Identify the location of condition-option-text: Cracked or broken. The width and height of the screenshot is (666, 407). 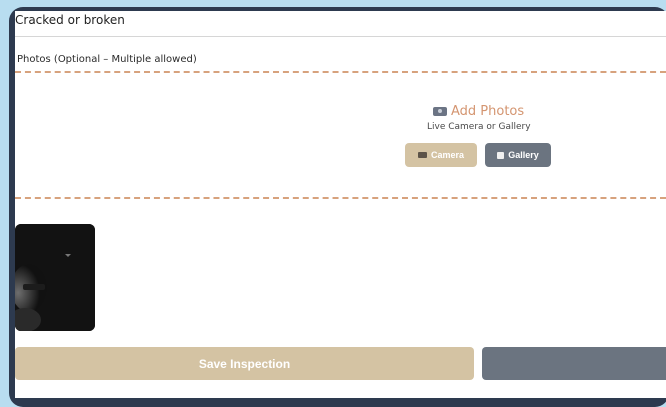
(70, 20).